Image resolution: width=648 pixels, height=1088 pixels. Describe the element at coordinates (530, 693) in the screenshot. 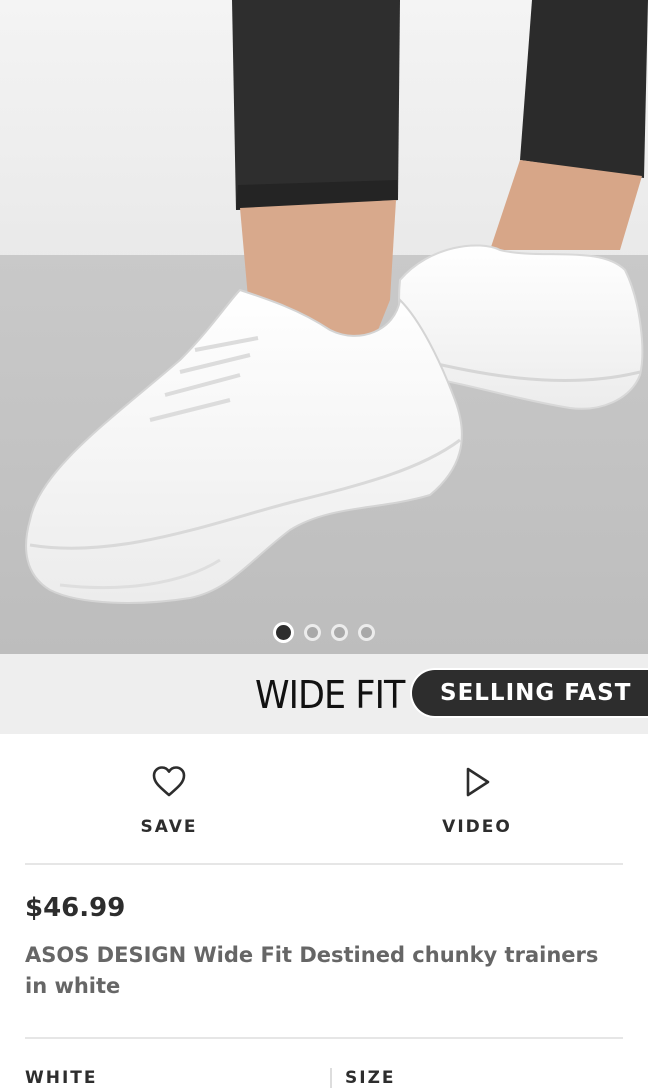

I see `selling-fast-badge: SELLING FAST` at that location.